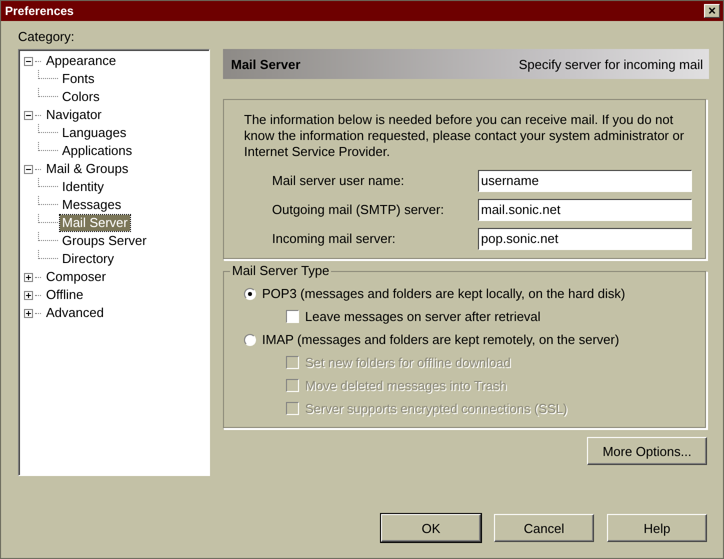 The height and width of the screenshot is (559, 724). I want to click on tree-item: Colors, so click(81, 97).